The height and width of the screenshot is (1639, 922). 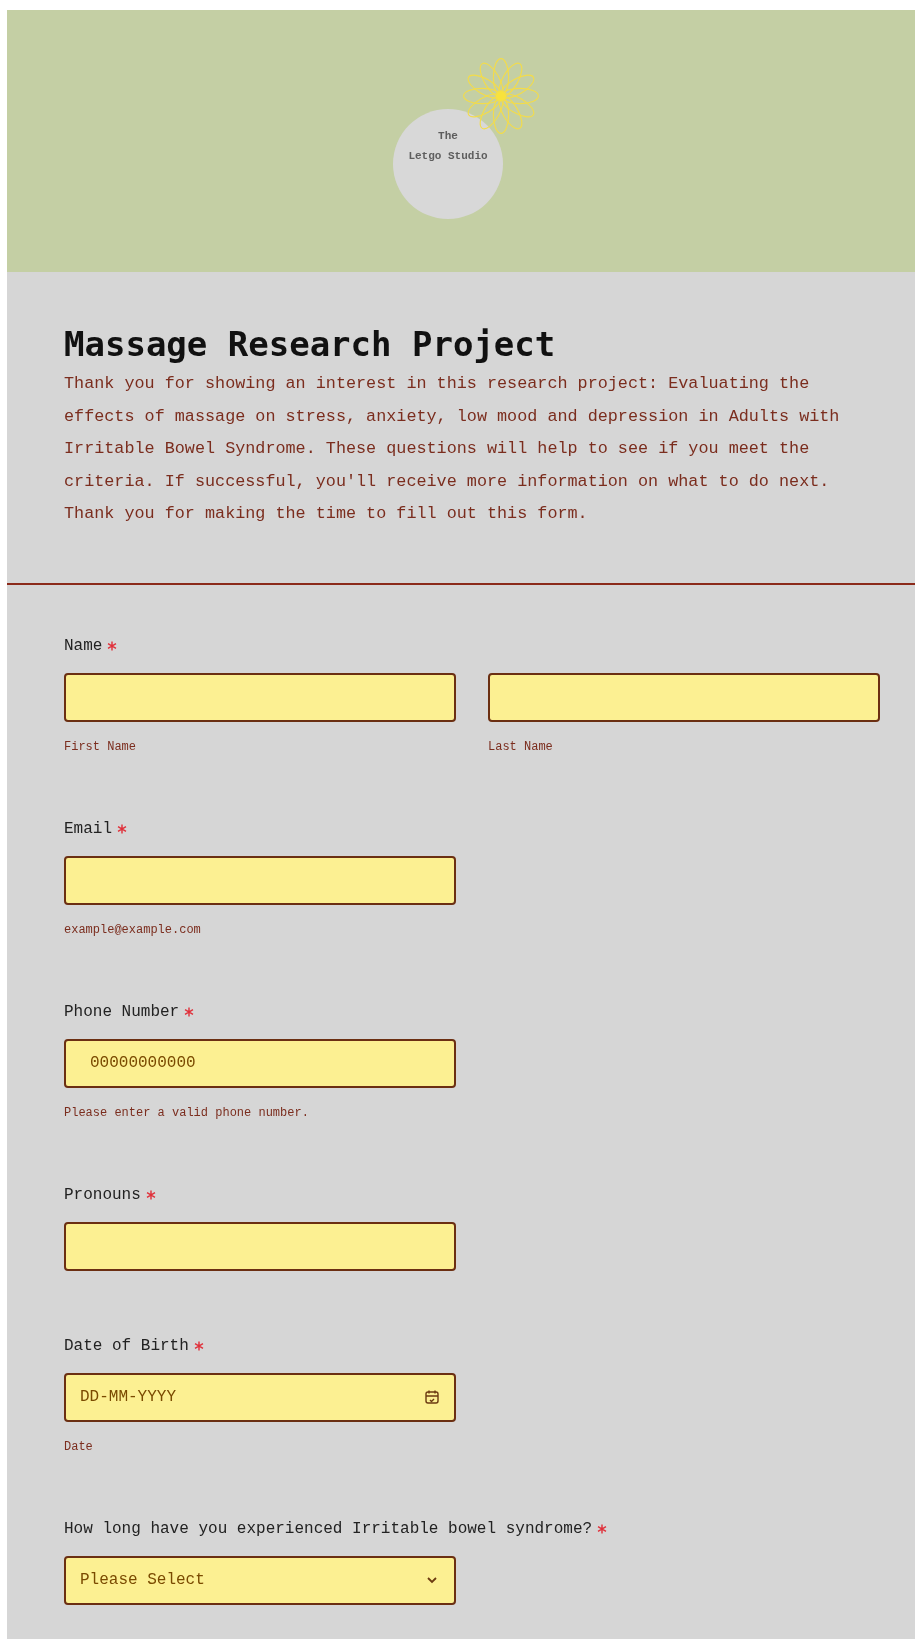 I want to click on form-description: Thank you for showing an interest in this research project: Evaluating the effects of massage on stress, anxiety, low mood and depression in Adults with Irritable Bowel Syndrome. These questions will help to see if you meet the criteria. If successful, you'll receive more information on what to do next. Thank you for making the time to fill out this form., so click(x=452, y=449).